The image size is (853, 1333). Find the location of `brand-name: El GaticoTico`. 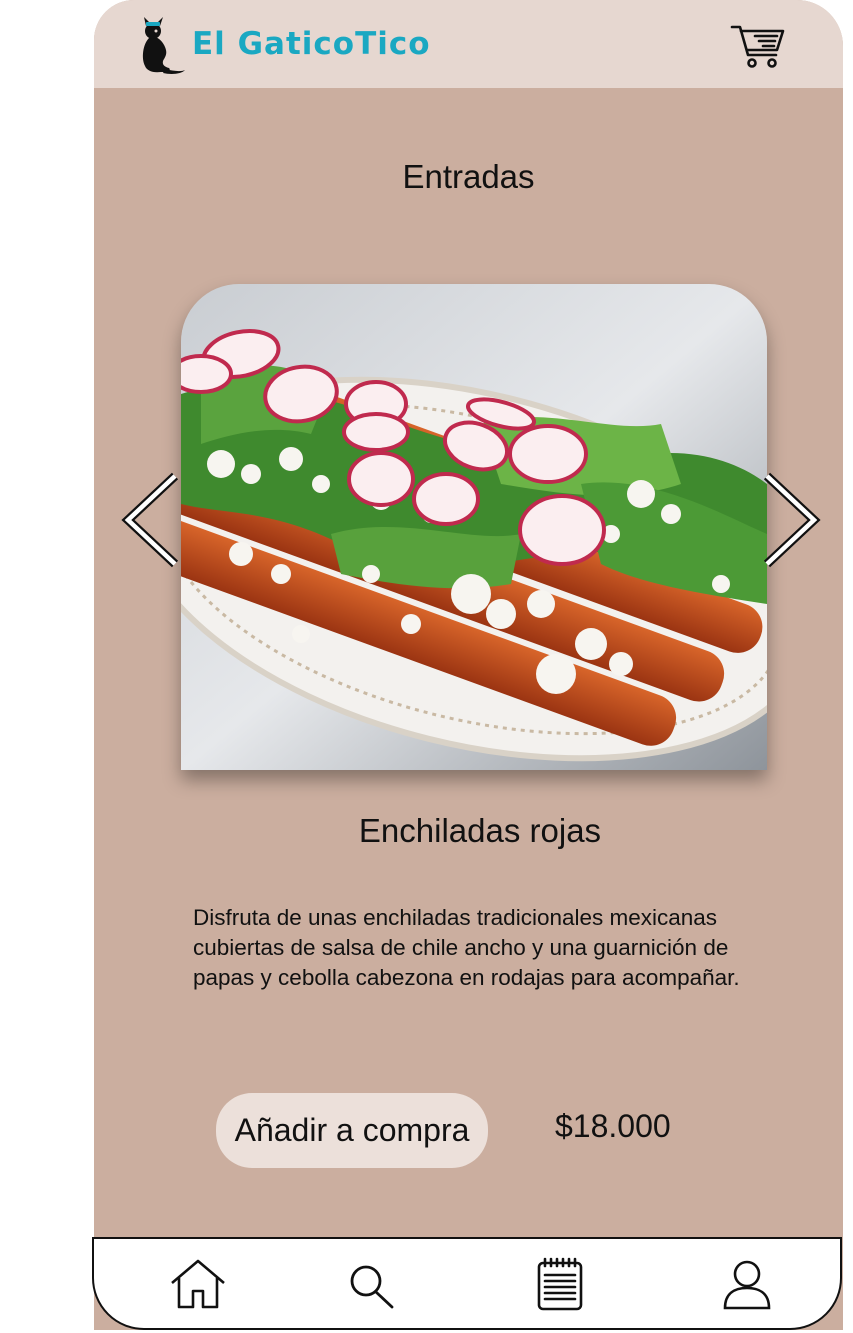

brand-name: El GaticoTico is located at coordinates (311, 44).